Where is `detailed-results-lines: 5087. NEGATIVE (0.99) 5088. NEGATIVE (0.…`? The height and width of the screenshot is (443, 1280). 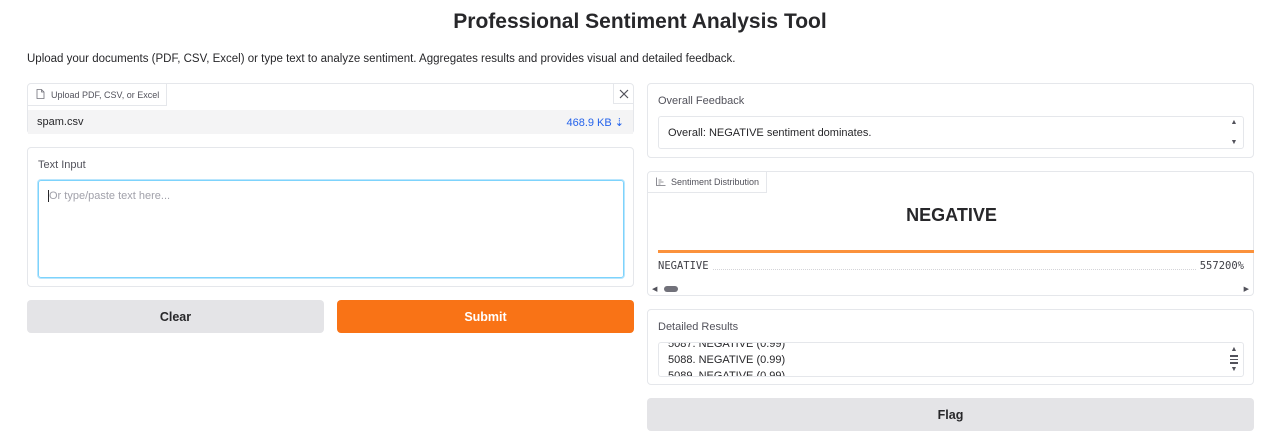 detailed-results-lines: 5087. NEGATIVE (0.99) 5088. NEGATIVE (0.… is located at coordinates (727, 359).